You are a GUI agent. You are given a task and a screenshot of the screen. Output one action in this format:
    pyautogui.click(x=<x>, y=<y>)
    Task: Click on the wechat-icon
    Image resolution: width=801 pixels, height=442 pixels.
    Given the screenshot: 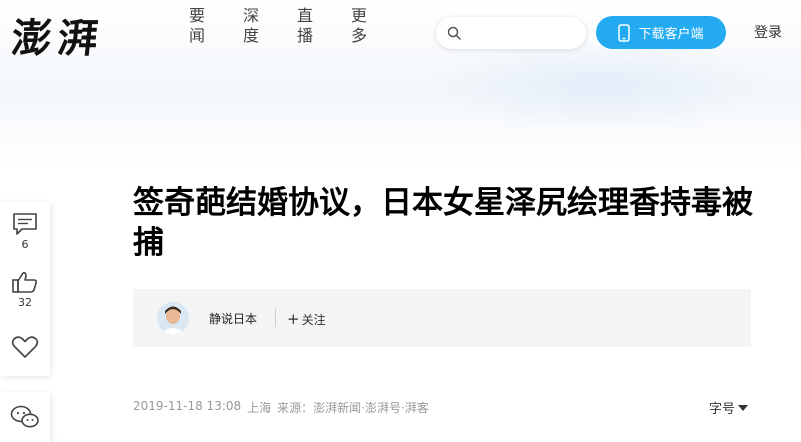 What is the action you would take?
    pyautogui.click(x=24, y=416)
    